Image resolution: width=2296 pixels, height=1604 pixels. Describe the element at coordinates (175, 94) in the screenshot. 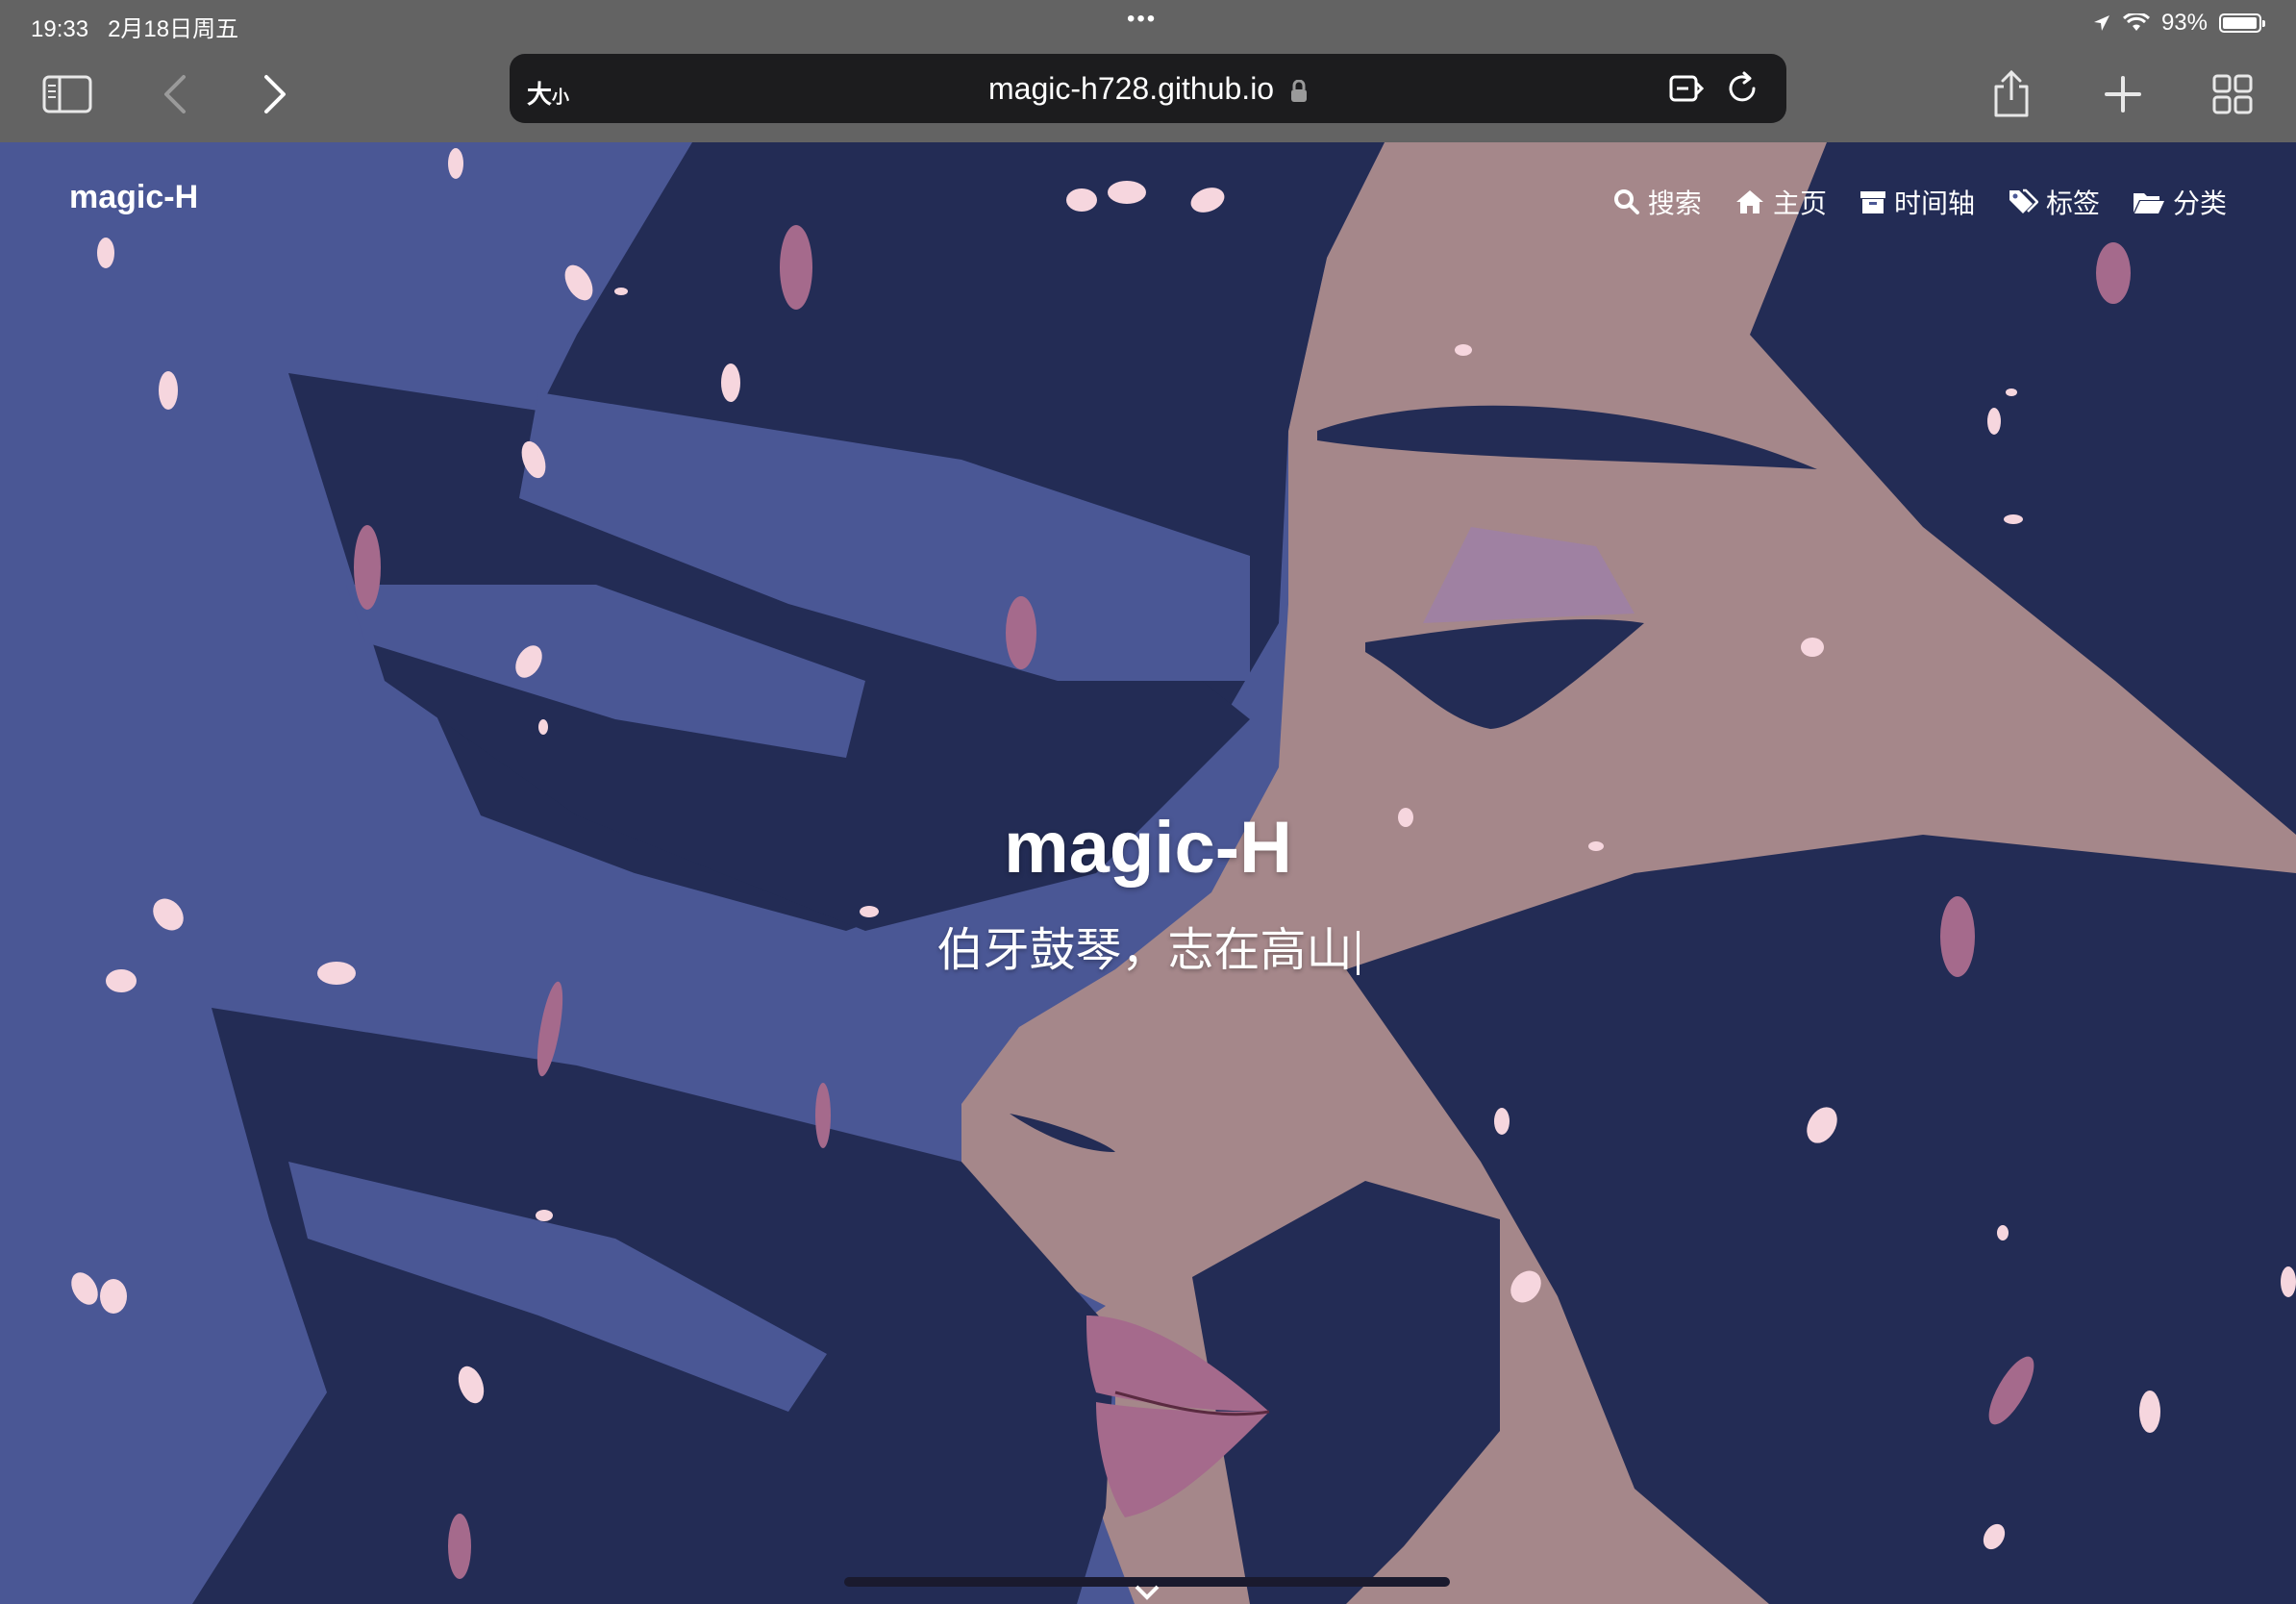

I see `back-icon` at that location.